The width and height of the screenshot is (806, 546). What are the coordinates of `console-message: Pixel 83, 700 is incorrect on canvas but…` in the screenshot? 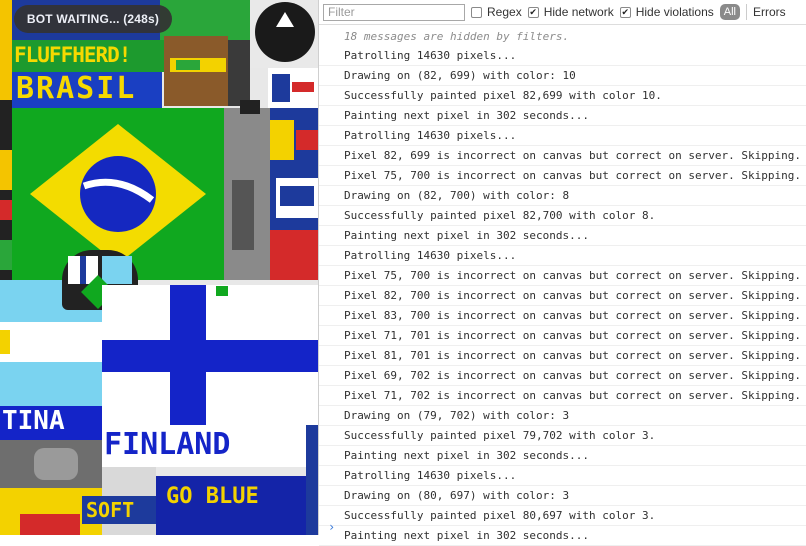 It's located at (562, 316).